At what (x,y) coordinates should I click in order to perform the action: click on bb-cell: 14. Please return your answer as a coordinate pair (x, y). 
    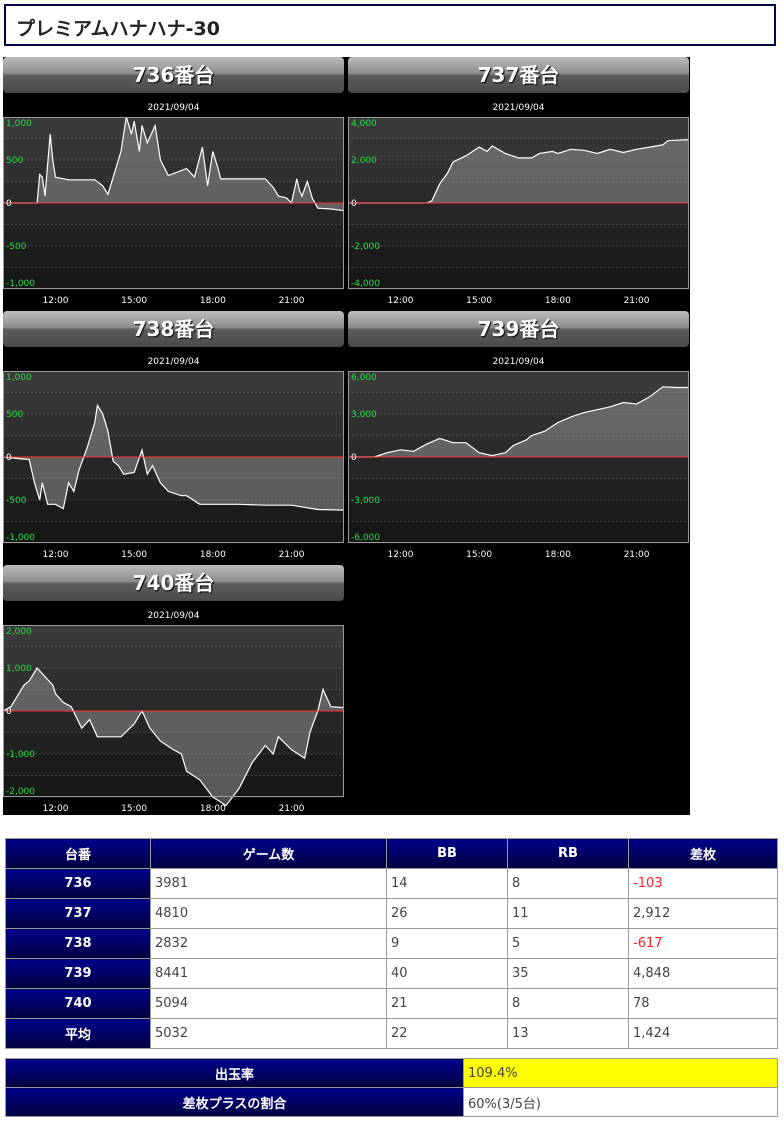
    Looking at the image, I should click on (447, 883).